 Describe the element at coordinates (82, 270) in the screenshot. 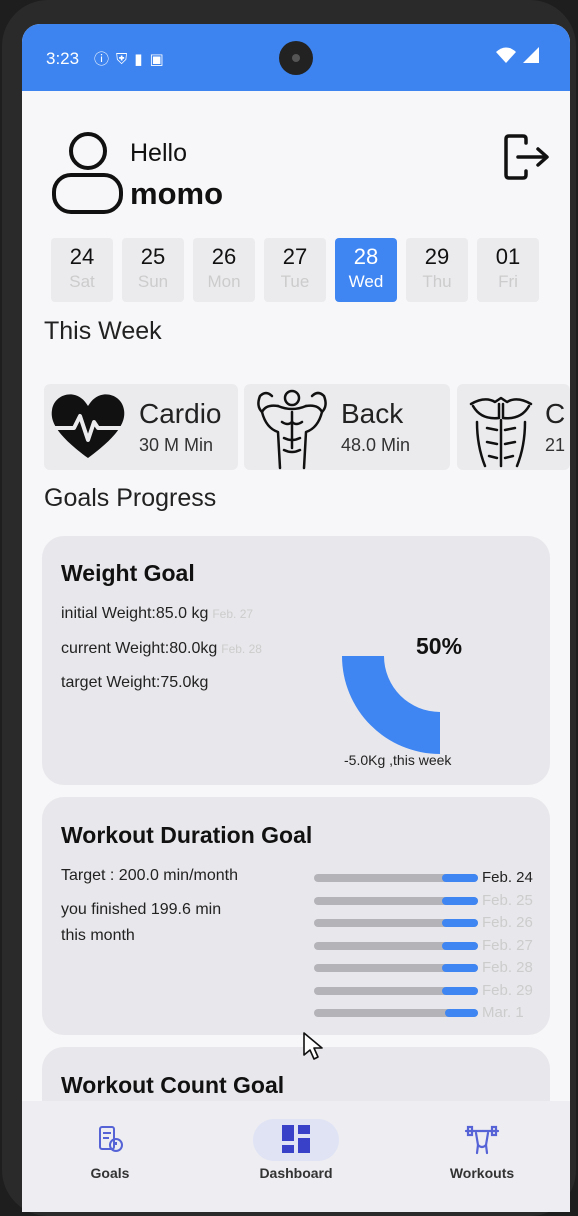

I see `day-24: 24 Sat` at that location.